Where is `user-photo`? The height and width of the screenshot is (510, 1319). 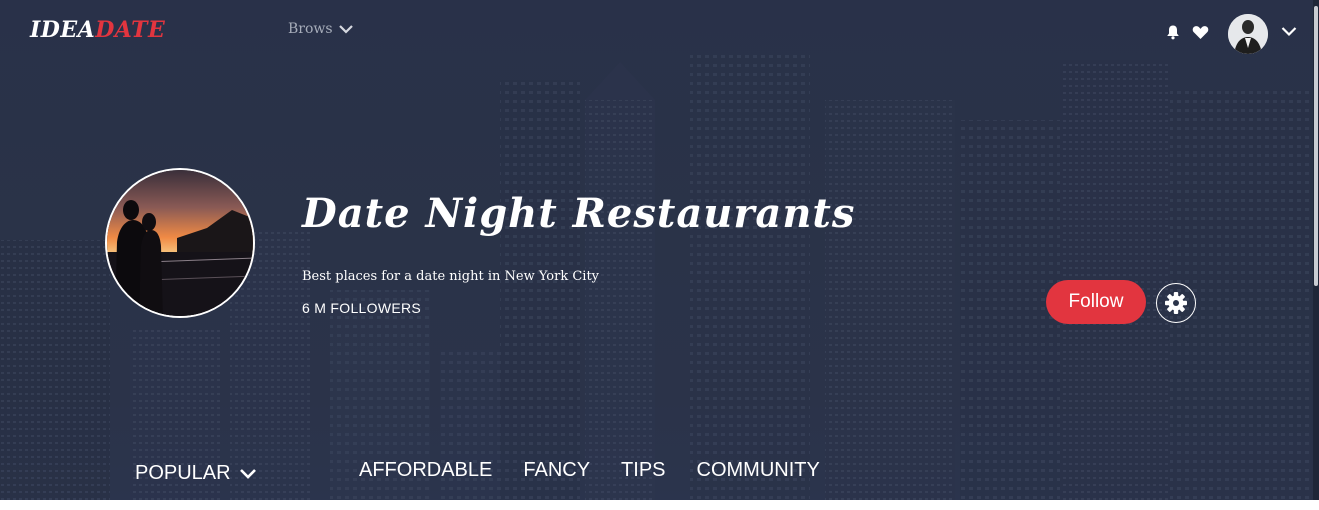
user-photo is located at coordinates (1248, 34).